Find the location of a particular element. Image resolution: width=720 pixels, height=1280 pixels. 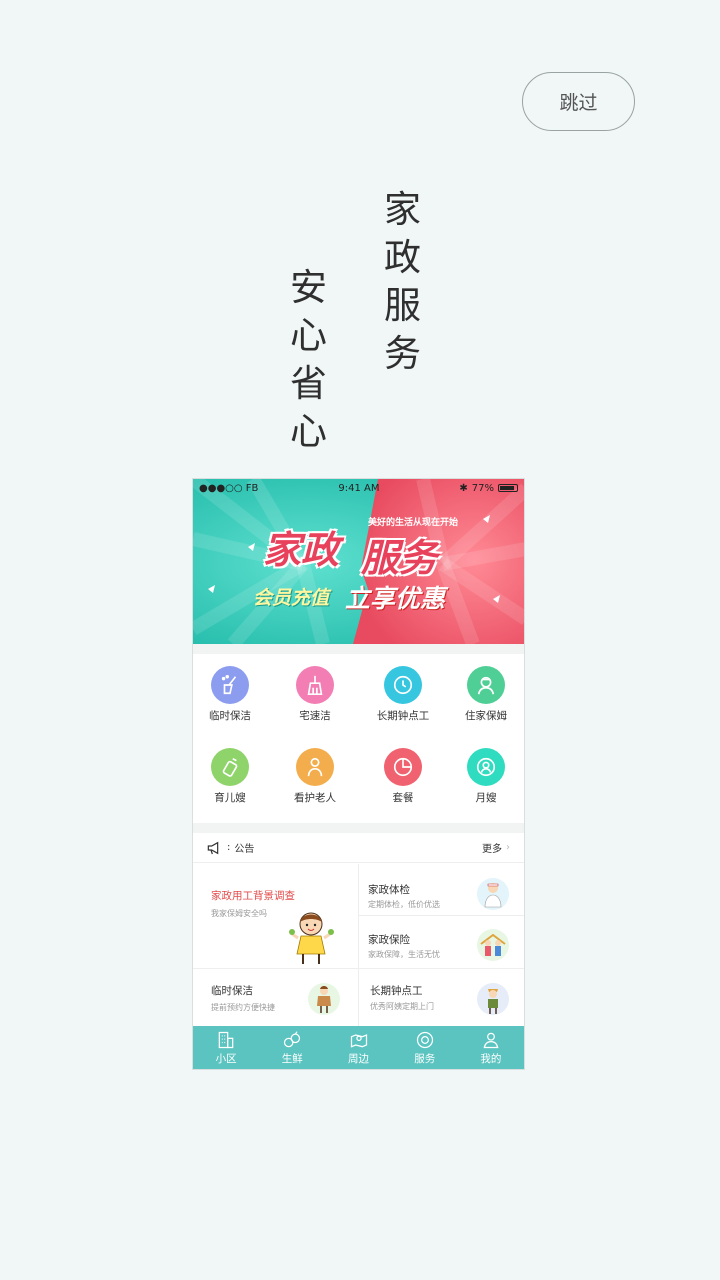

service-icon is located at coordinates (424, 1039).